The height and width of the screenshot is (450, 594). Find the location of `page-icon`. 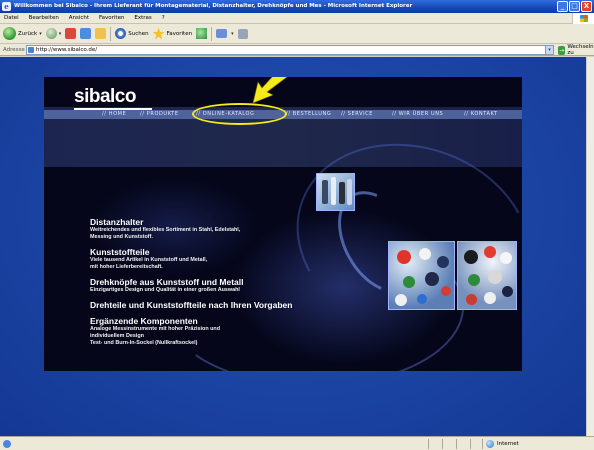

page-icon is located at coordinates (31, 50).